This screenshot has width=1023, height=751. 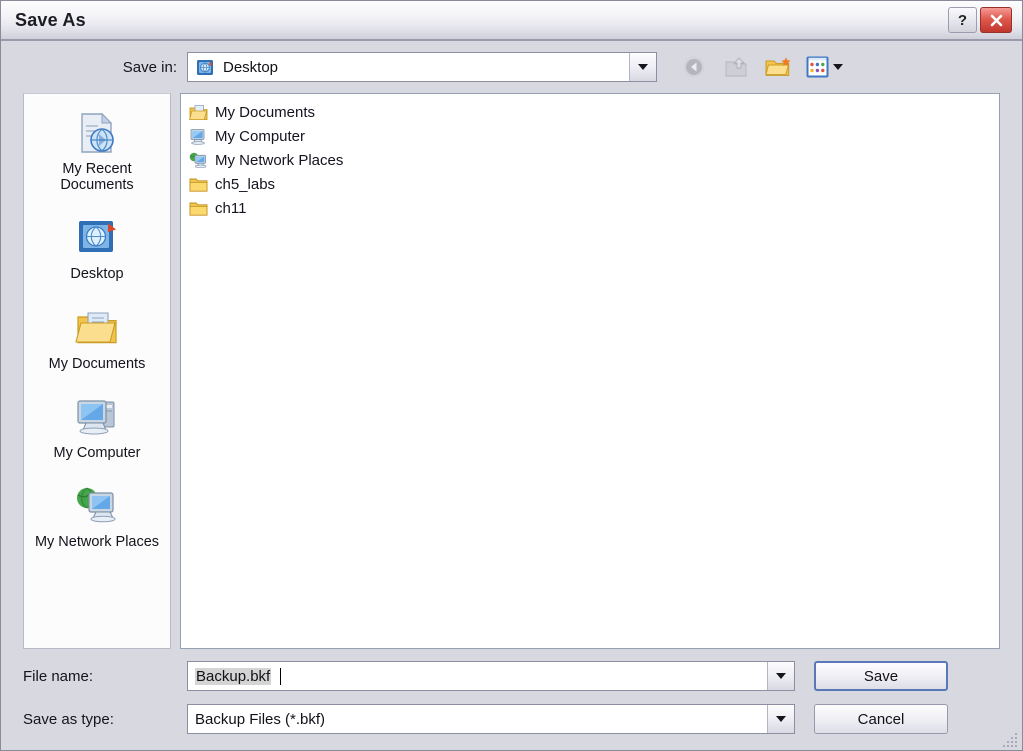 I want to click on back-button, so click(x=694, y=67).